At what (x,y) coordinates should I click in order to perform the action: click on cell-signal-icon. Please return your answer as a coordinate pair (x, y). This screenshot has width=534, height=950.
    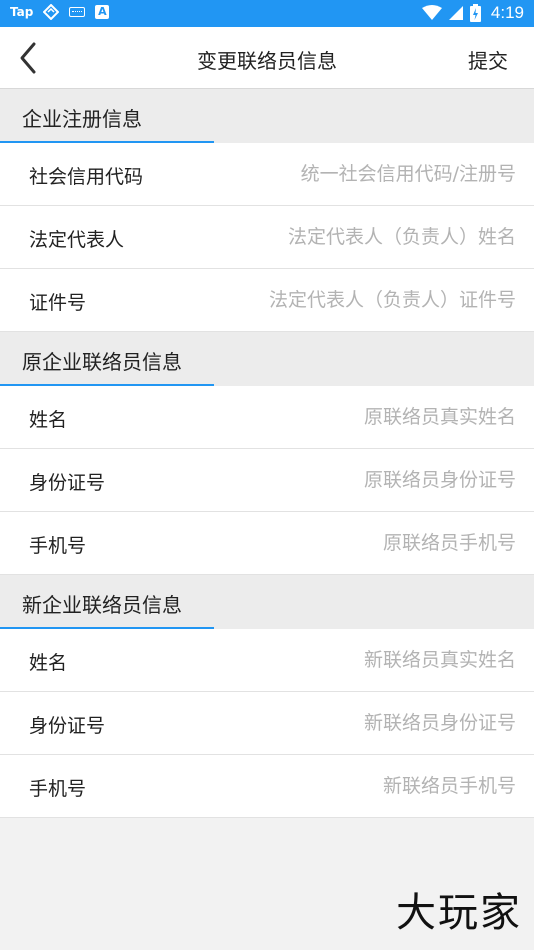
    Looking at the image, I should click on (455, 13).